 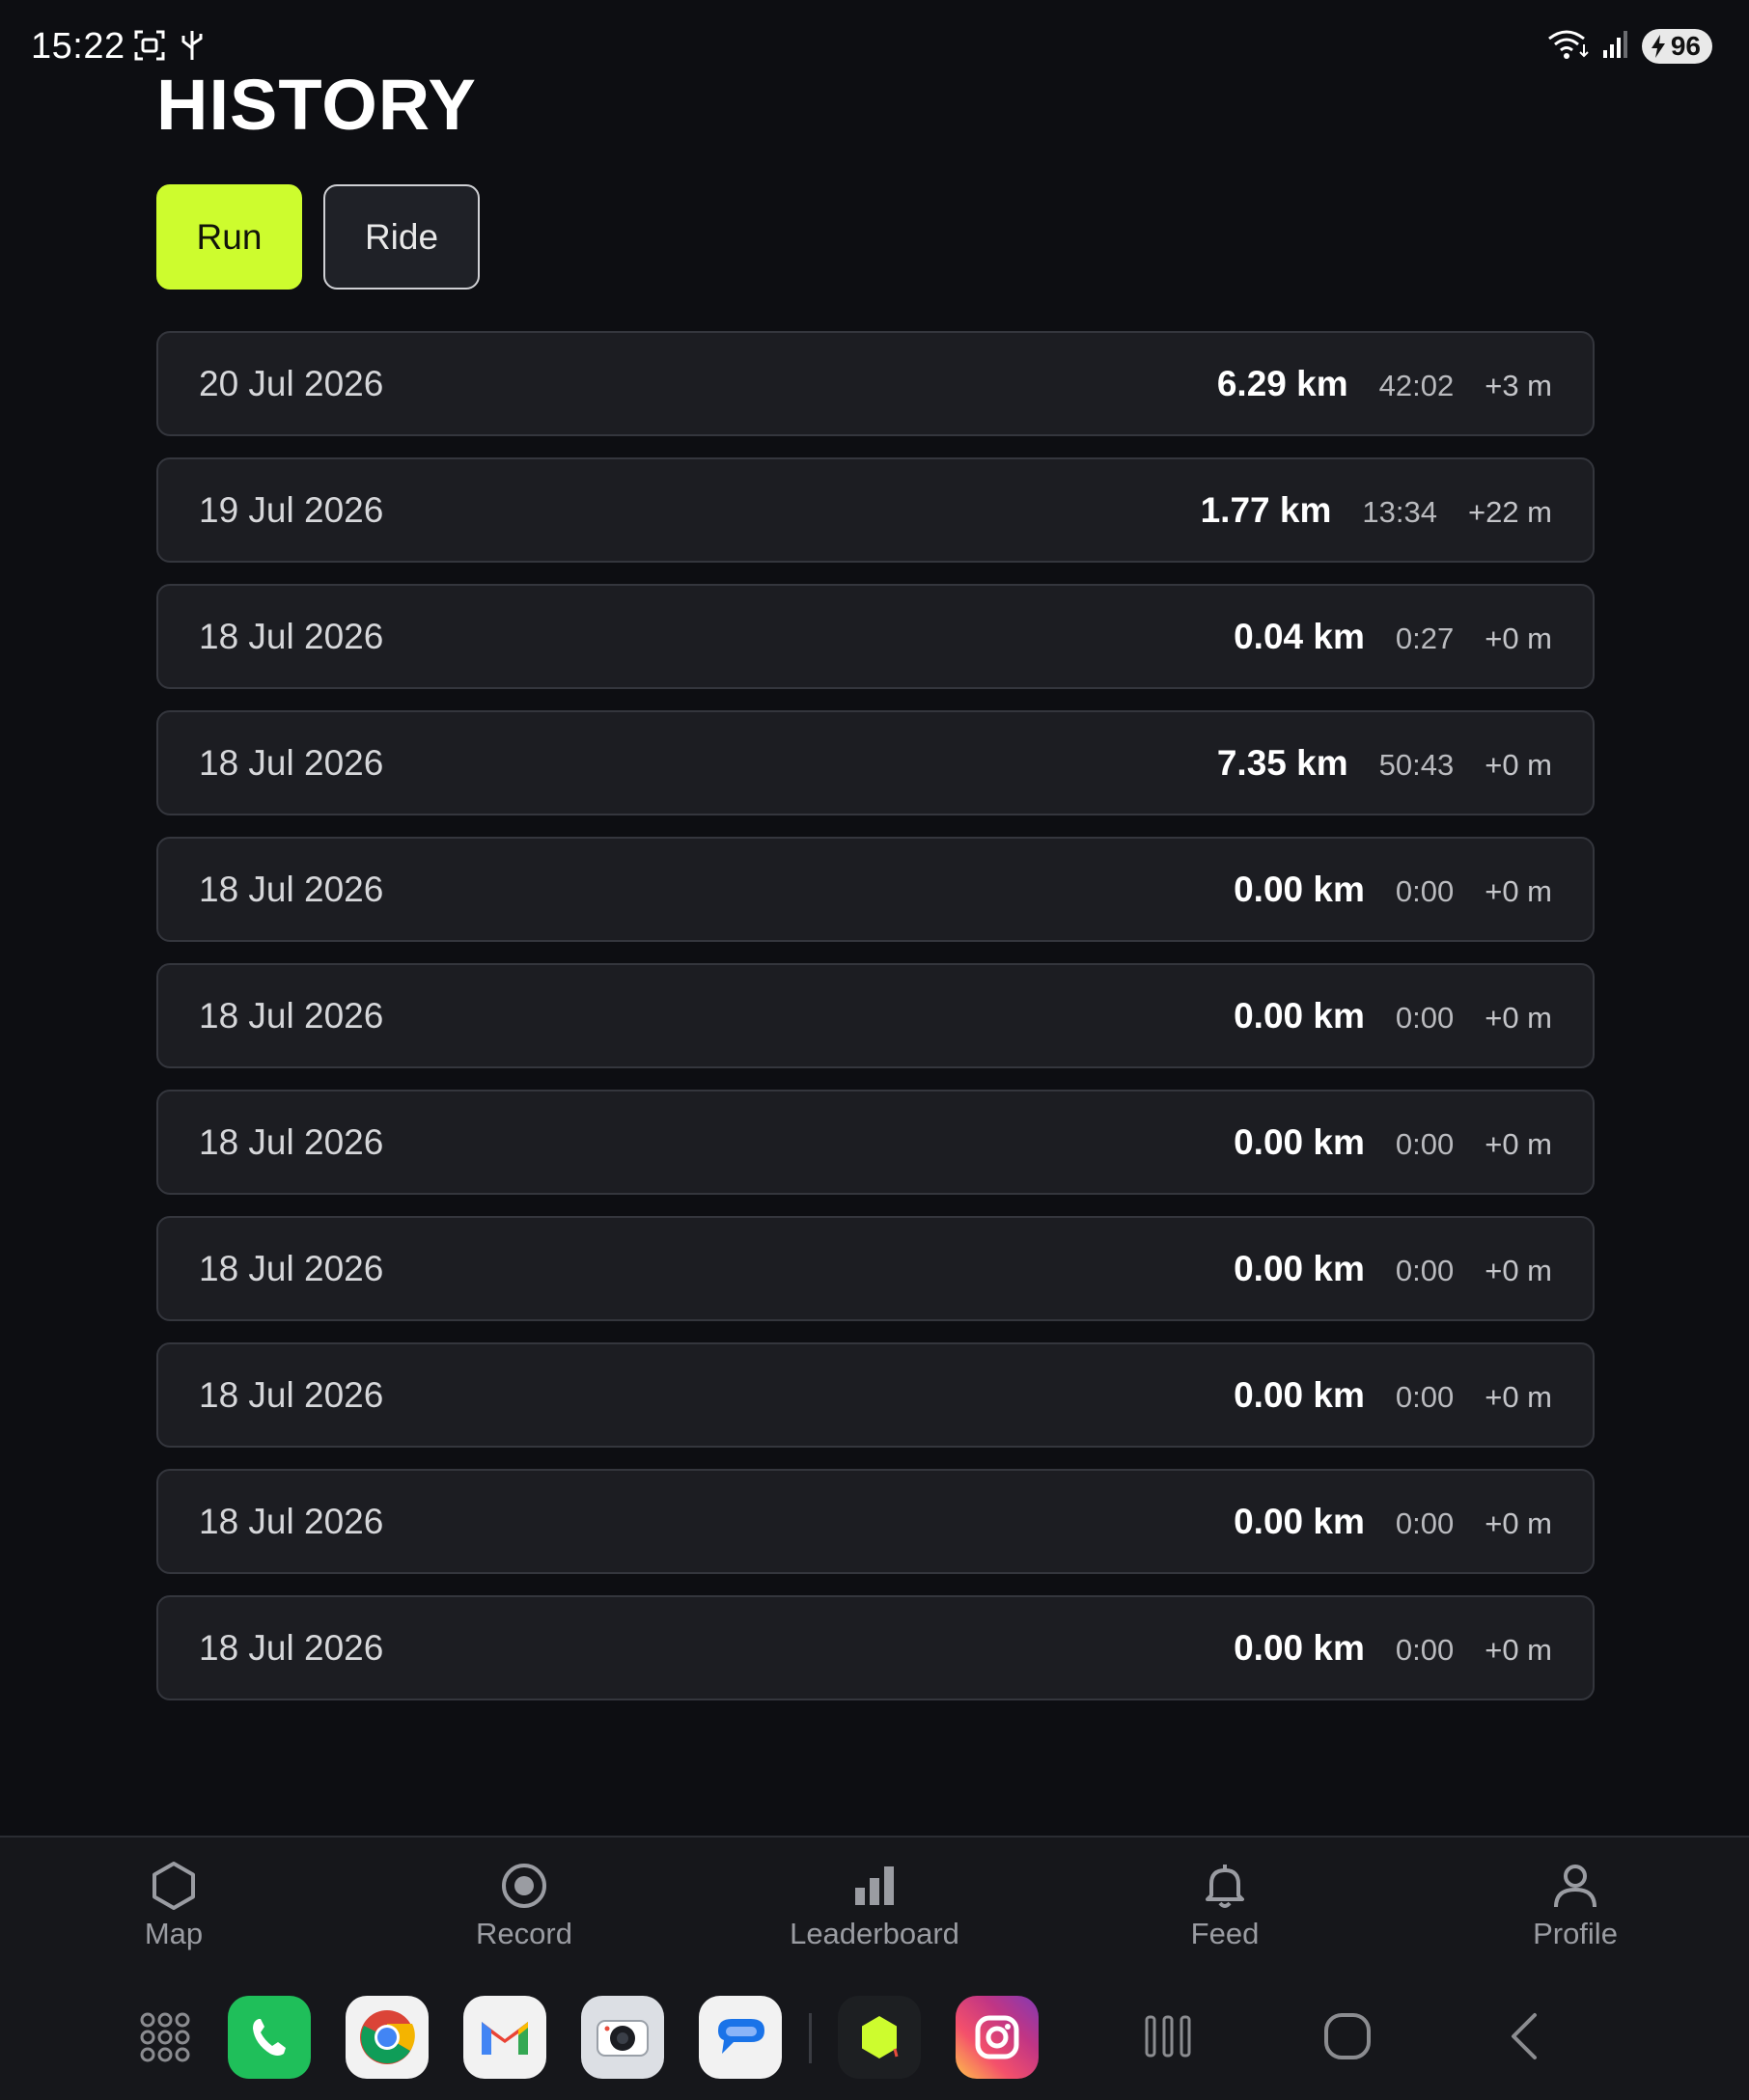 I want to click on back-icon, so click(x=1527, y=2036).